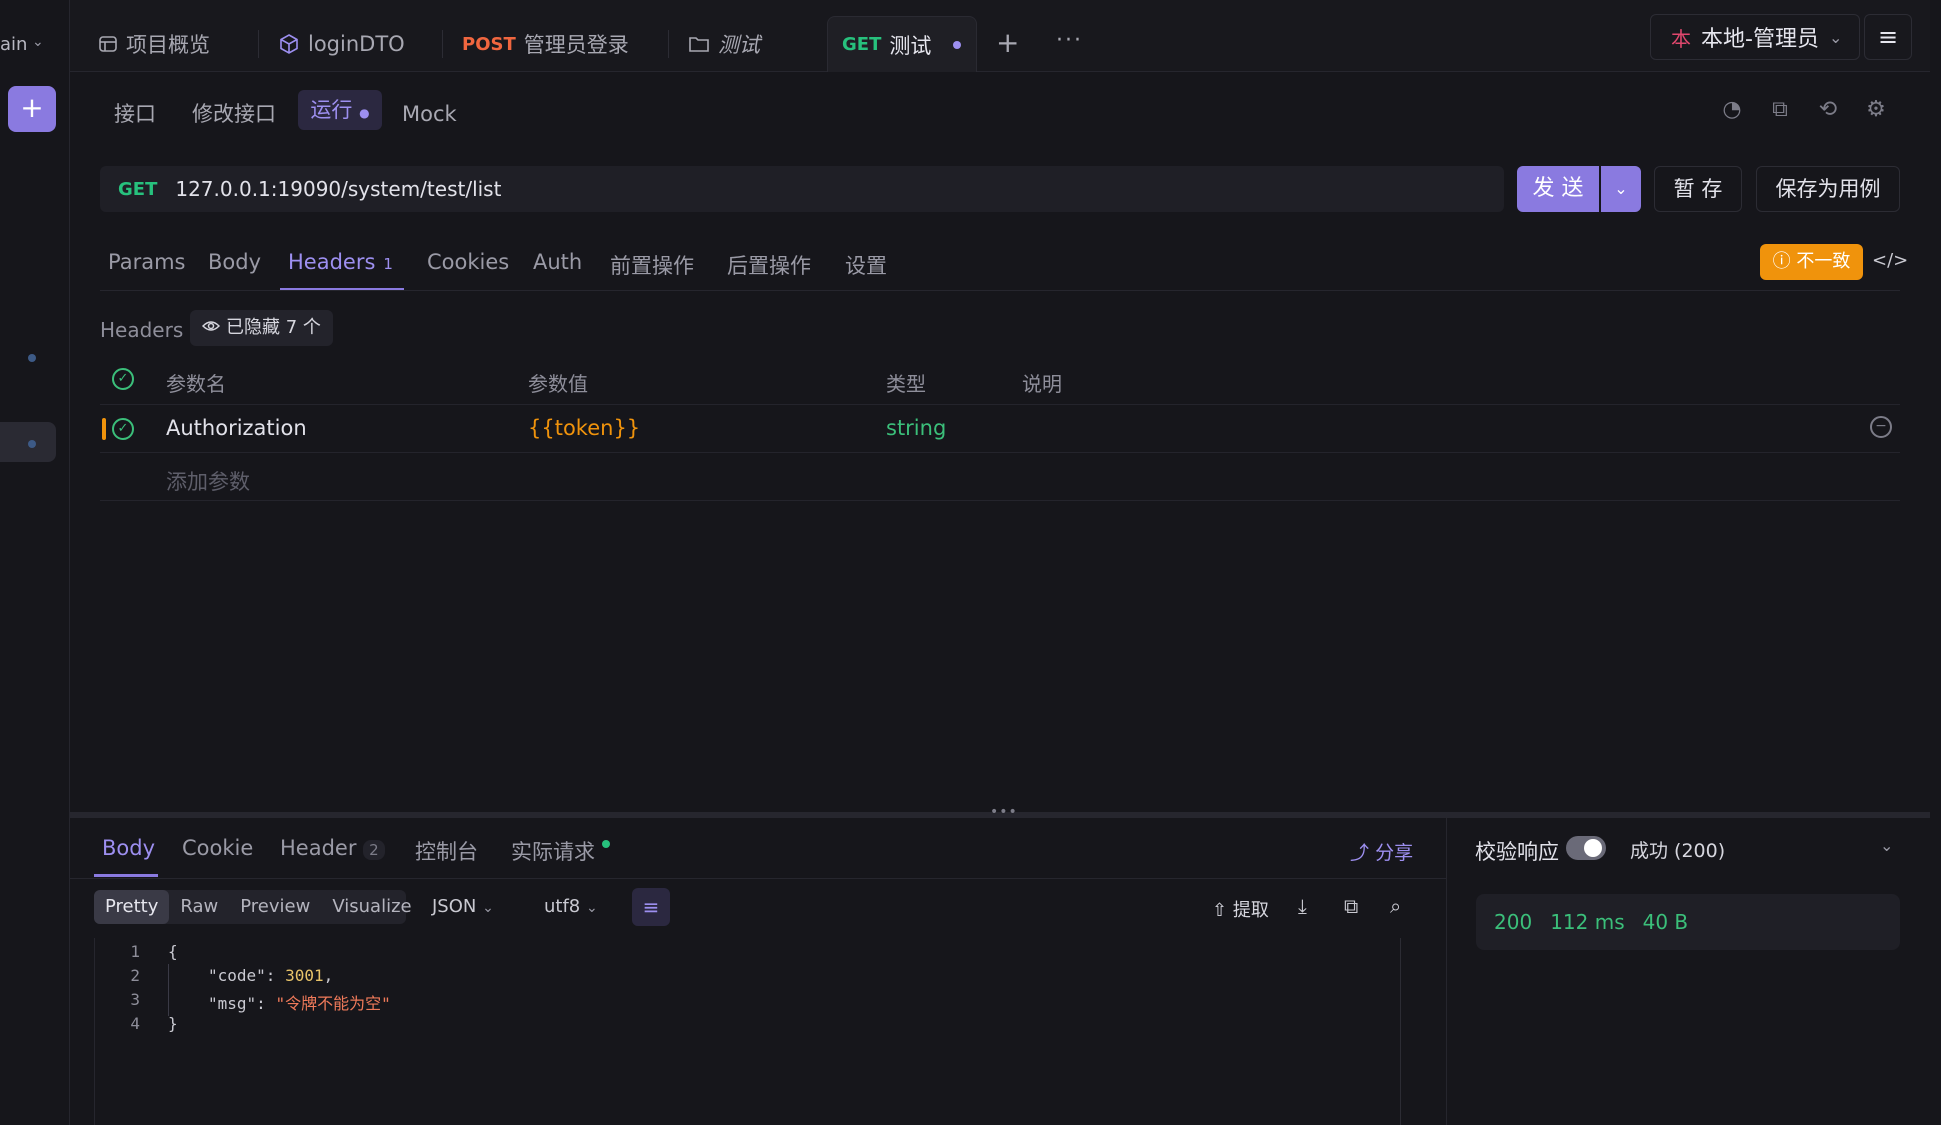 This screenshot has height=1125, width=1941. Describe the element at coordinates (1732, 110) in the screenshot. I see `history-icon: ◔` at that location.